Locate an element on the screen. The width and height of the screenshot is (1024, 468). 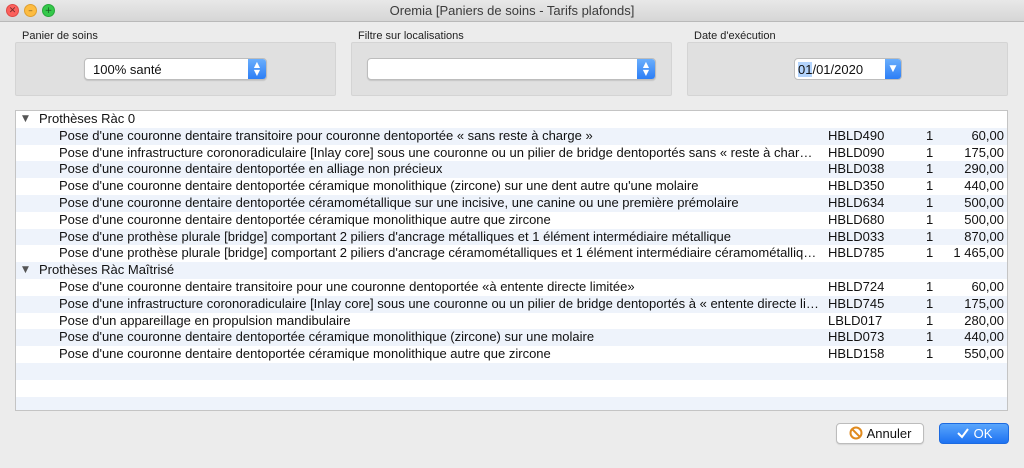
prohibited-icon is located at coordinates (856, 433).